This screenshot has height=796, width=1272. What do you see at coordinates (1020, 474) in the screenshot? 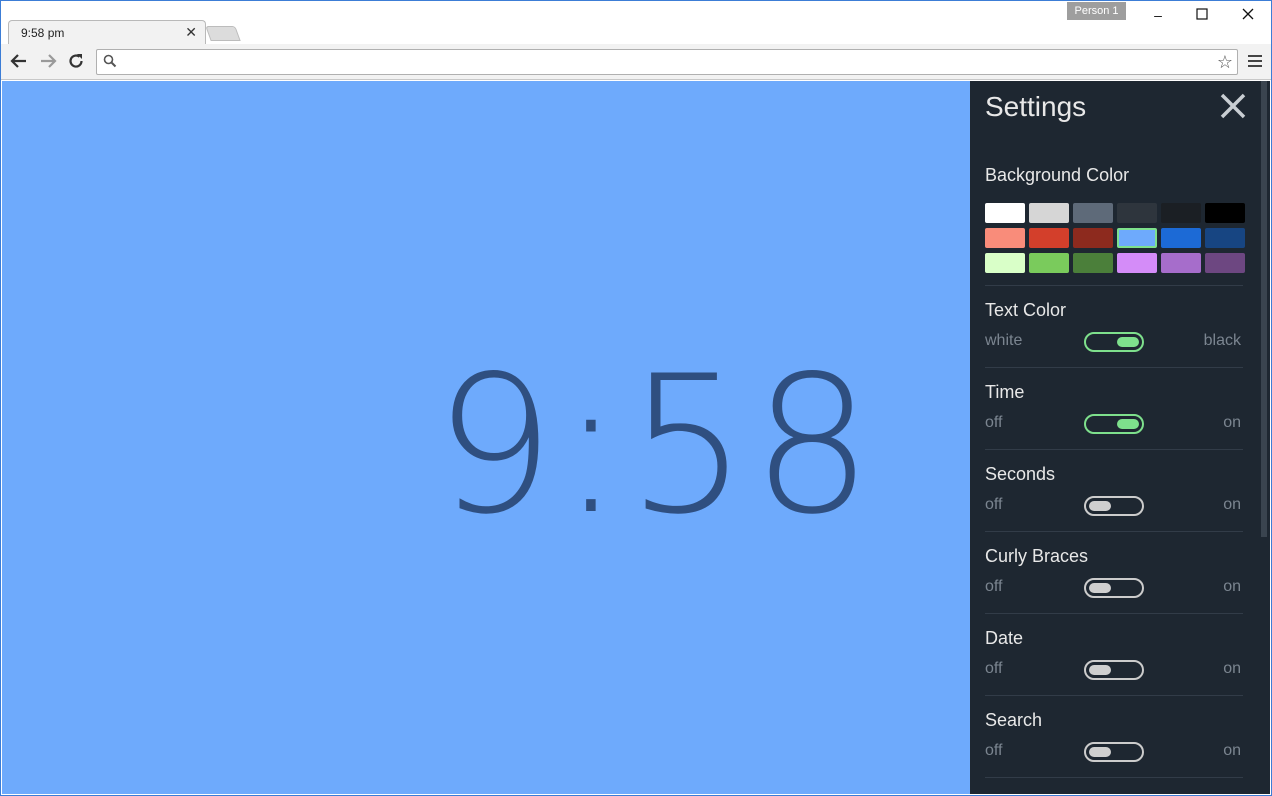
I see `seconds-label: Seconds` at bounding box center [1020, 474].